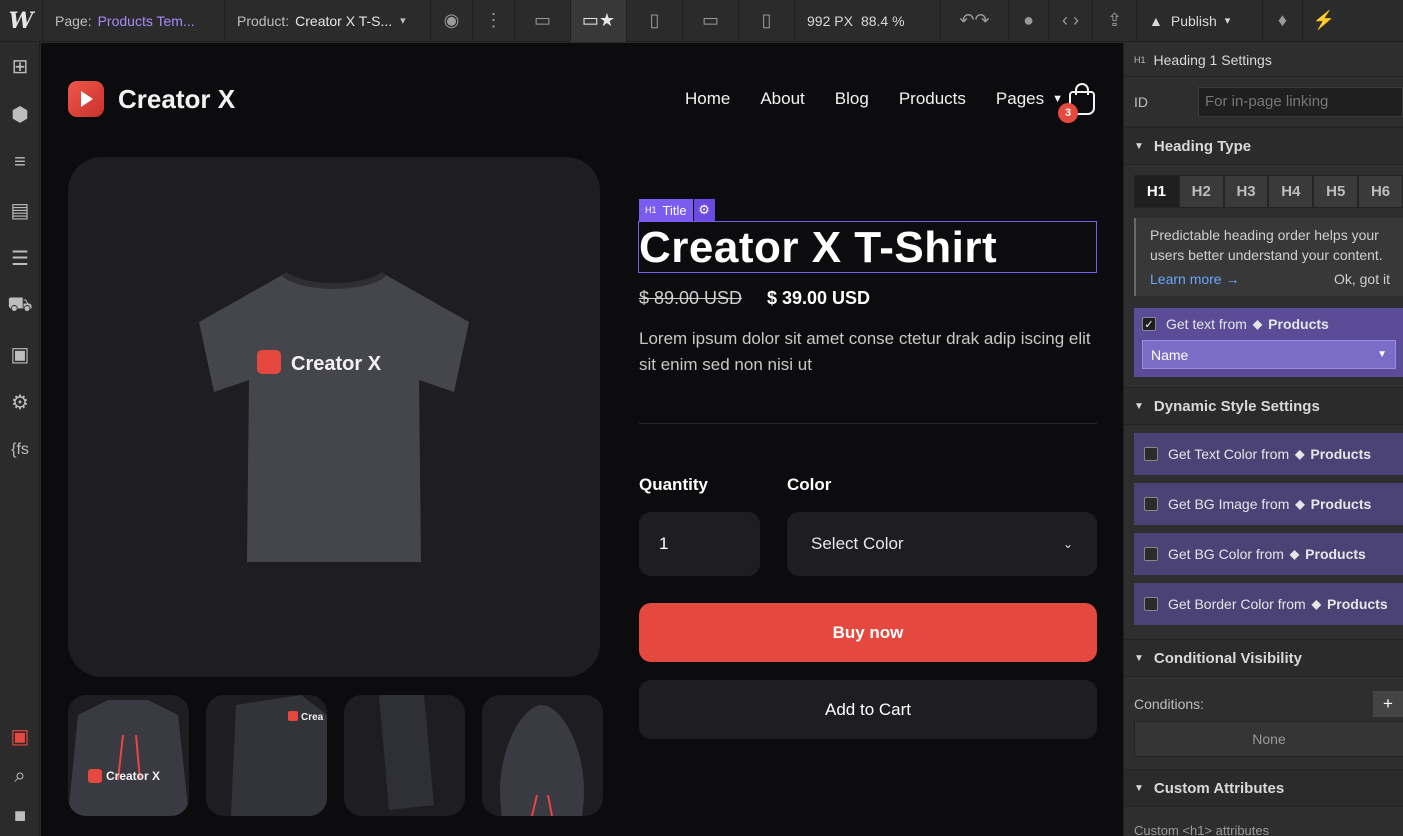 The width and height of the screenshot is (1403, 836). I want to click on dynamic-option-row: Get Text Color from ◆ Products, so click(1257, 454).